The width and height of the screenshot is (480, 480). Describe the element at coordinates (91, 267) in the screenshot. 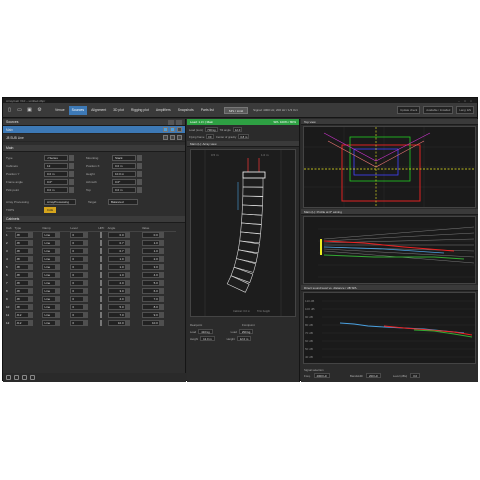

I see `table-row: 5 J8 Line 0 1.0 3.0` at that location.